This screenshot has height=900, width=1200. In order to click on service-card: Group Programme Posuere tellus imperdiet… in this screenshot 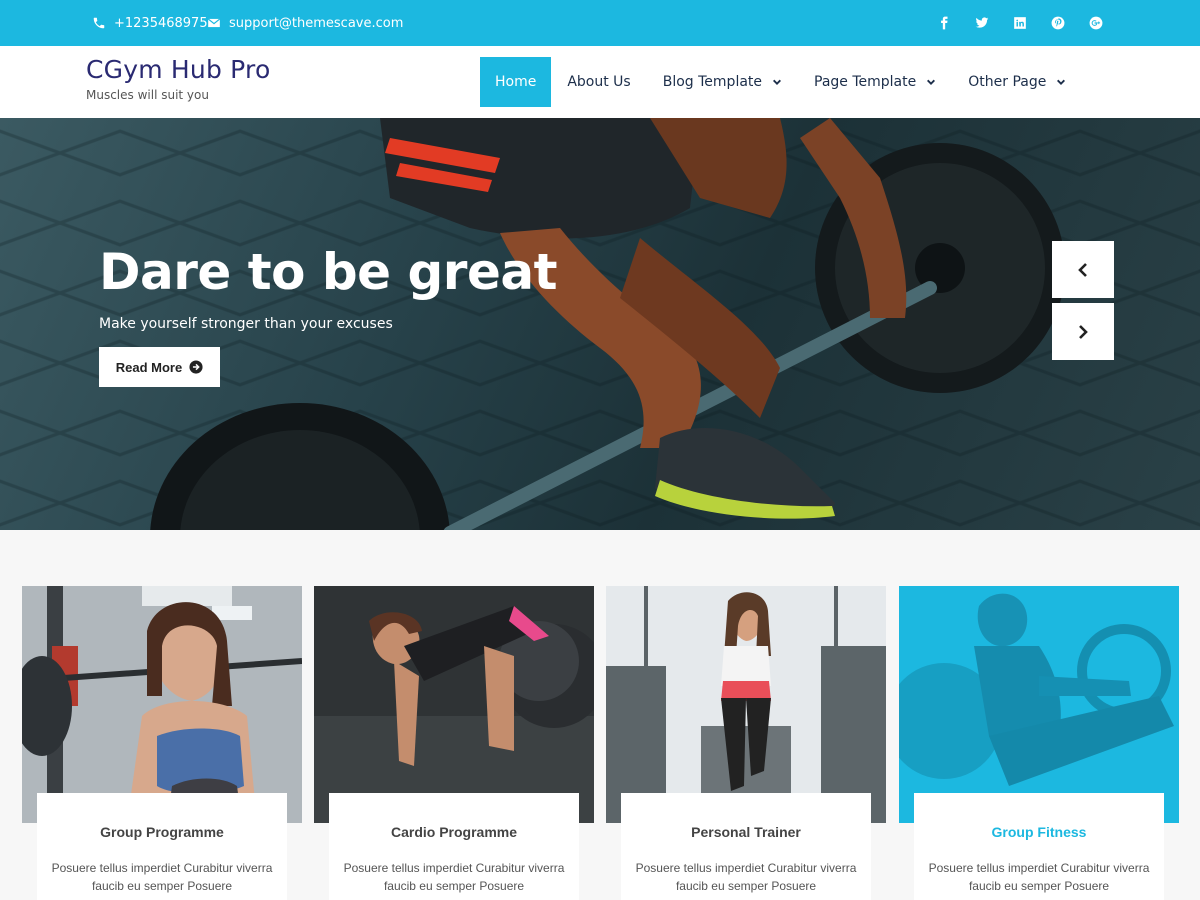, I will do `click(162, 743)`.